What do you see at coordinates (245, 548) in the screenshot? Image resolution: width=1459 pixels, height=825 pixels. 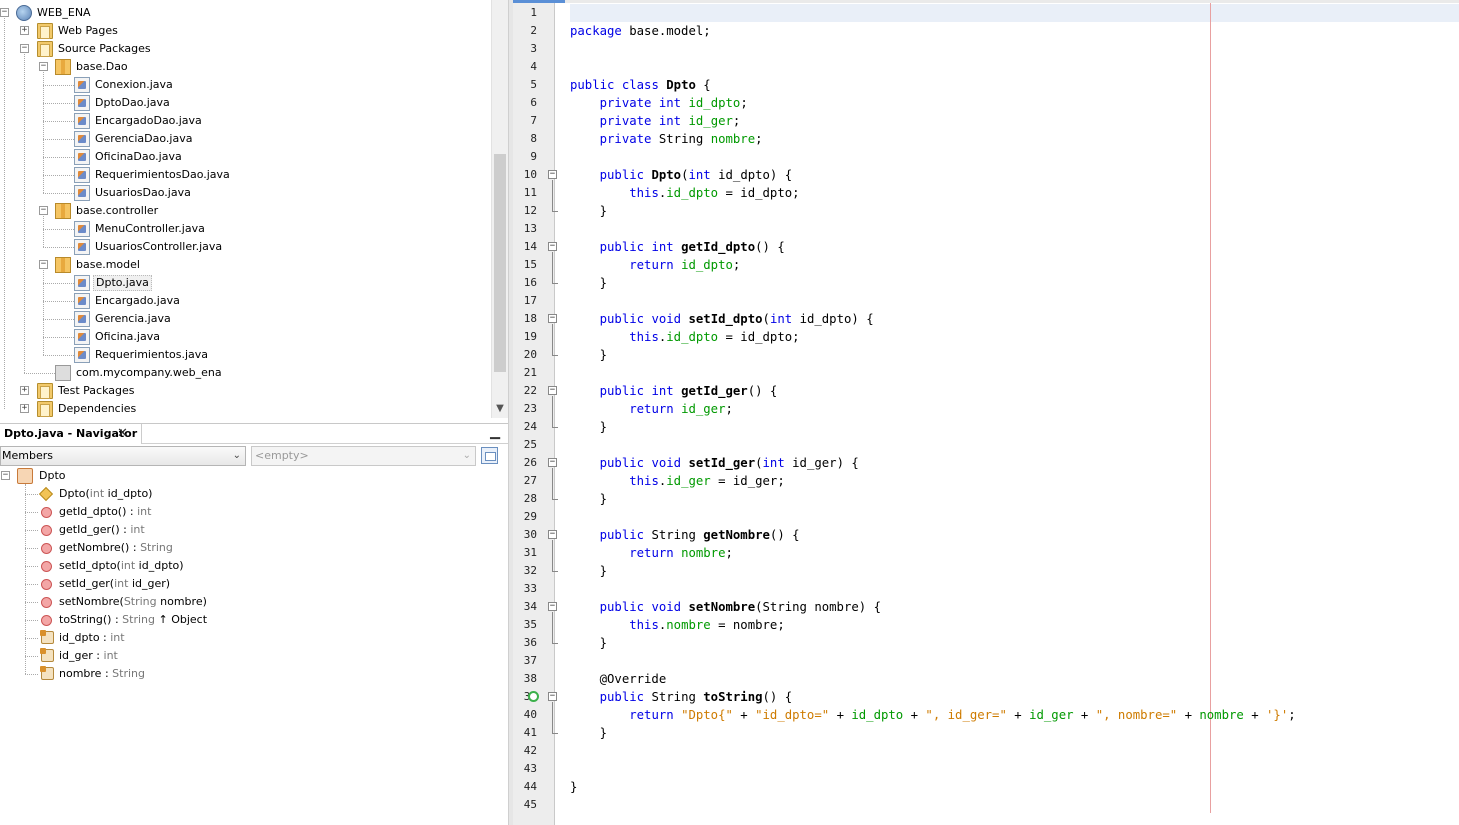 I see `member-item: getNombre() : String` at bounding box center [245, 548].